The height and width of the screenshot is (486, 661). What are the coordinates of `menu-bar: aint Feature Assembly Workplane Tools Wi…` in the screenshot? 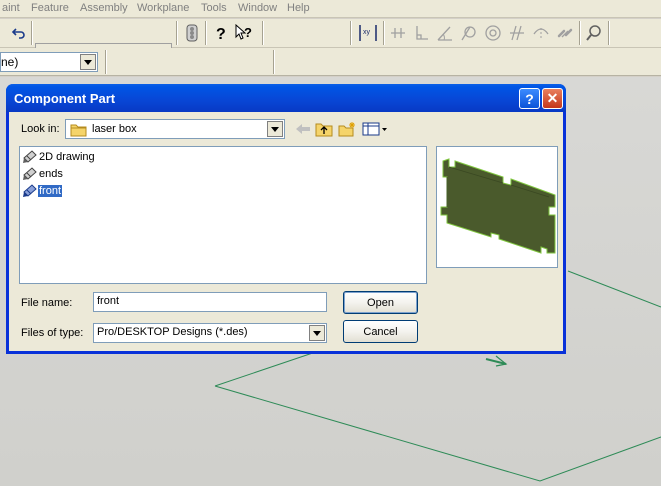 It's located at (330, 9).